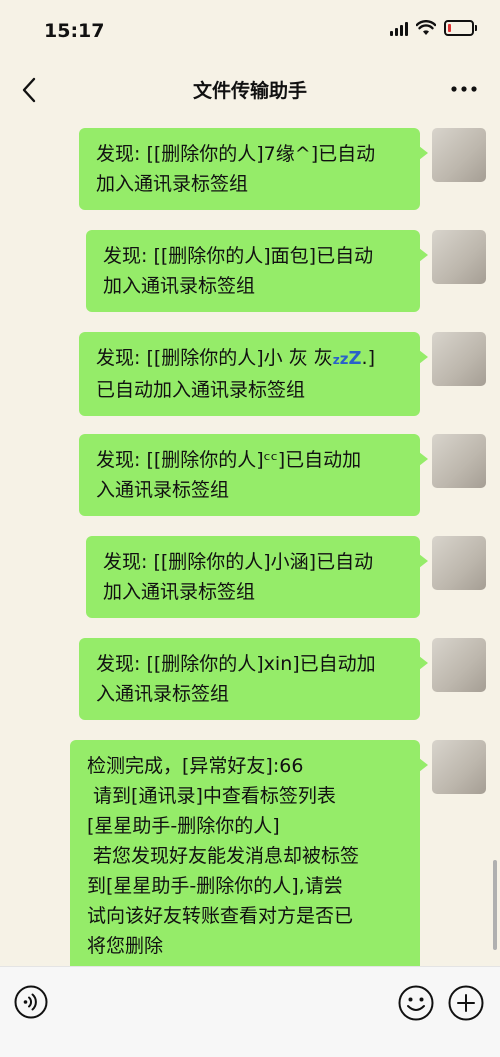 This screenshot has height=1057, width=500. Describe the element at coordinates (257, 577) in the screenshot. I see `message-bubble: 发现: [[删除你的人]小涵]已自动 加入通讯录标签组` at that location.